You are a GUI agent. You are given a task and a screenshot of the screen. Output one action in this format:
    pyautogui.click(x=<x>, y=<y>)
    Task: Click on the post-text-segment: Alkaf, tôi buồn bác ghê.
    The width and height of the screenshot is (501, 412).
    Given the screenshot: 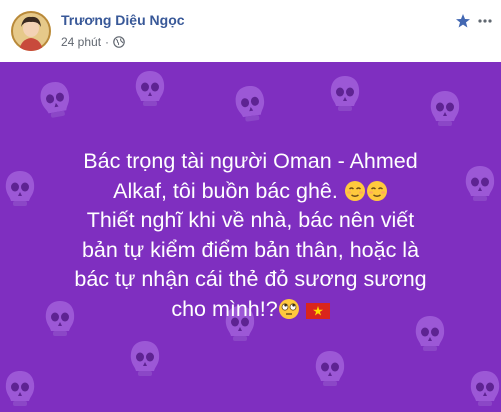 What is the action you would take?
    pyautogui.click(x=225, y=190)
    